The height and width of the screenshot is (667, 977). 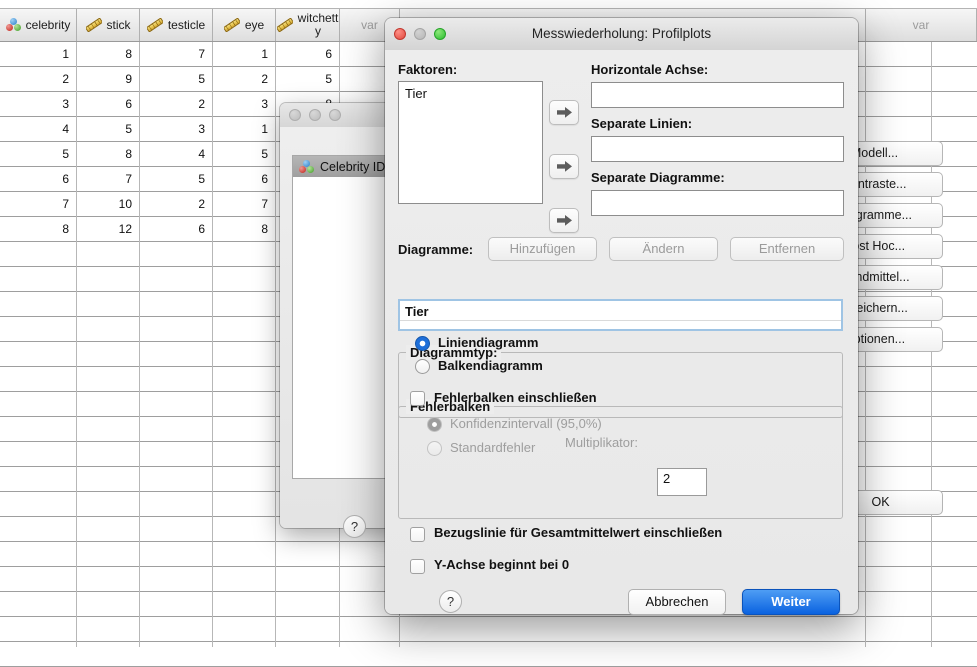 What do you see at coordinates (501, 564) in the screenshot?
I see `checkbox-y-axis-zero-label: Y-Achse beginnt bei 0` at bounding box center [501, 564].